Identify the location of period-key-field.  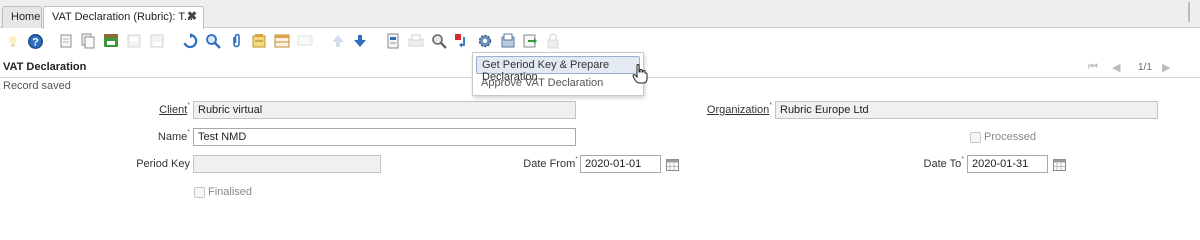
(287, 164).